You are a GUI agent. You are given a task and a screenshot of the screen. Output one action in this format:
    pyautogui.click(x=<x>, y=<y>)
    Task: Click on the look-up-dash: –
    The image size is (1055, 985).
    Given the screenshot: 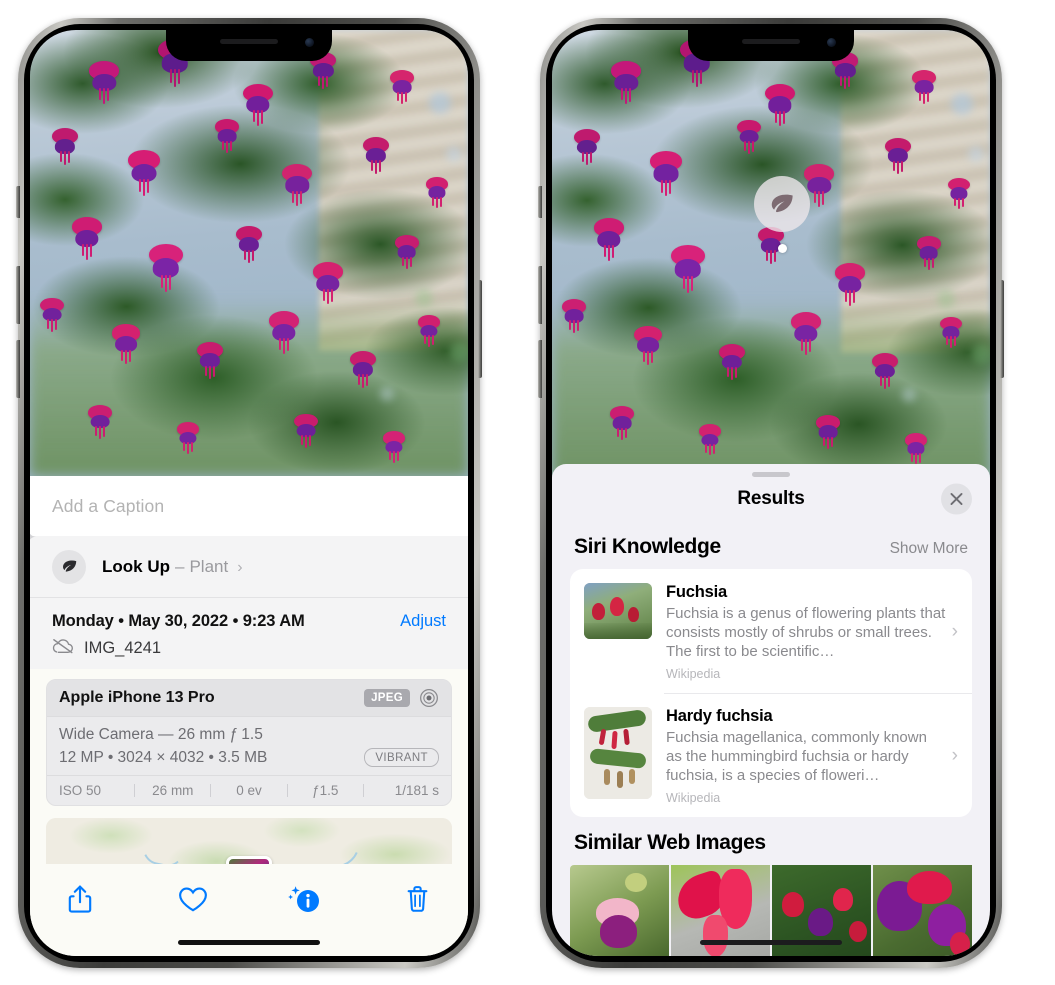 What is the action you would take?
    pyautogui.click(x=180, y=566)
    